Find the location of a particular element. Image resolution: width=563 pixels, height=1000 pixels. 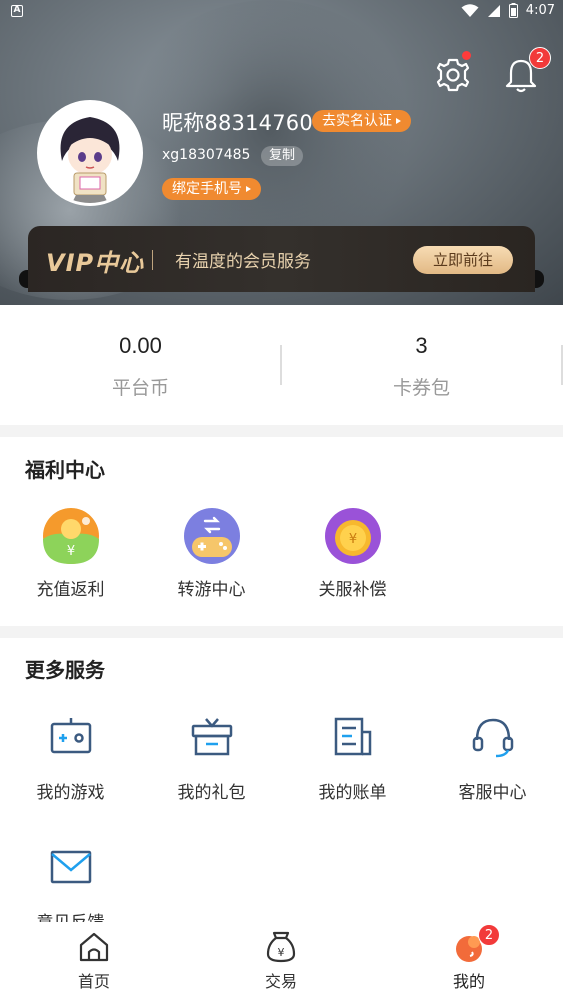

nav-trade: ¥ 交易 is located at coordinates (281, 961).